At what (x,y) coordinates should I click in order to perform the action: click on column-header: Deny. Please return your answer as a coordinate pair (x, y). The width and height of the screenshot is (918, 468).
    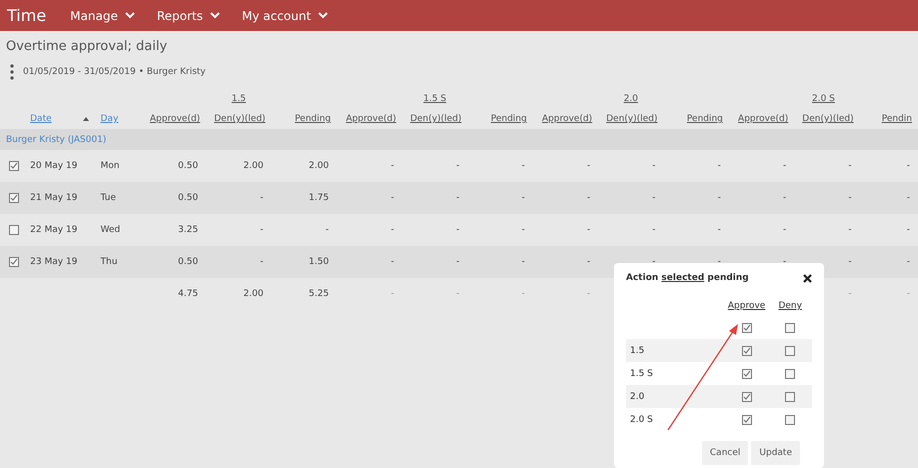
    Looking at the image, I should click on (790, 306).